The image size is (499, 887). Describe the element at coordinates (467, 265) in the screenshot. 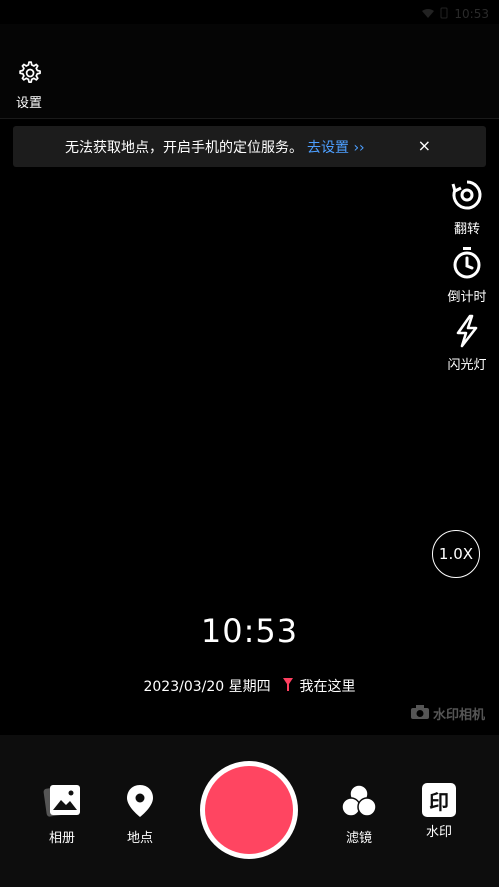

I see `timer-icon` at that location.